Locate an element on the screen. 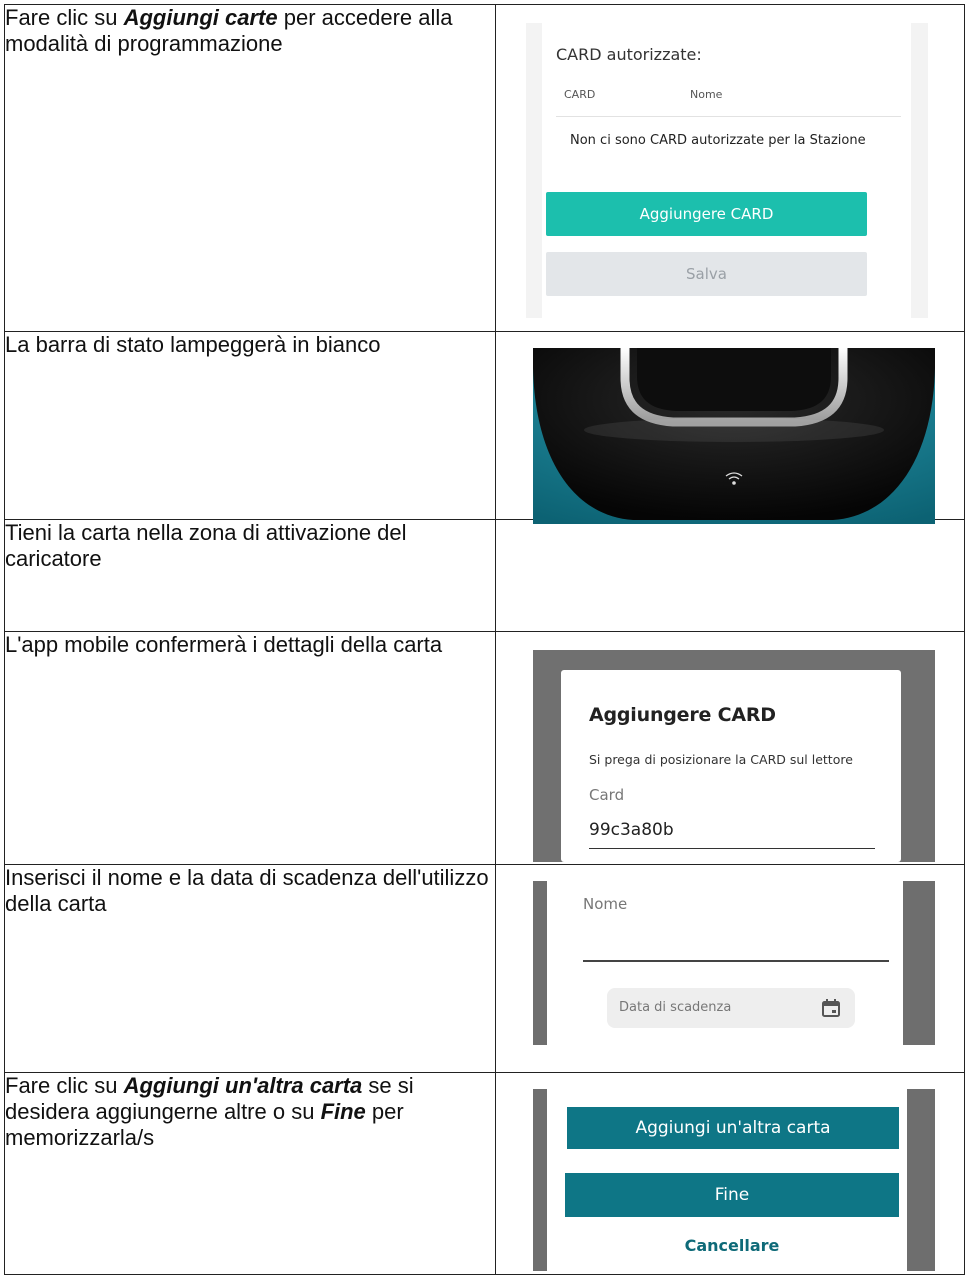 The width and height of the screenshot is (967, 1275). step-text-emphasis: Aggiungi carte is located at coordinates (200, 17).